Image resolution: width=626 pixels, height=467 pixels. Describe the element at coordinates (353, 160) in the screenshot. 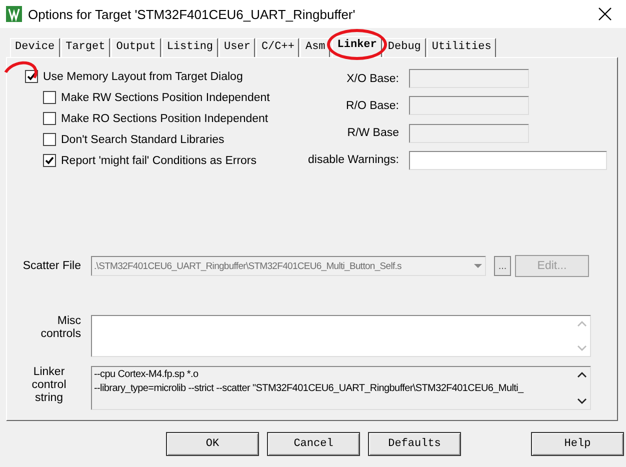

I see `field-label: disable Warnings:` at that location.